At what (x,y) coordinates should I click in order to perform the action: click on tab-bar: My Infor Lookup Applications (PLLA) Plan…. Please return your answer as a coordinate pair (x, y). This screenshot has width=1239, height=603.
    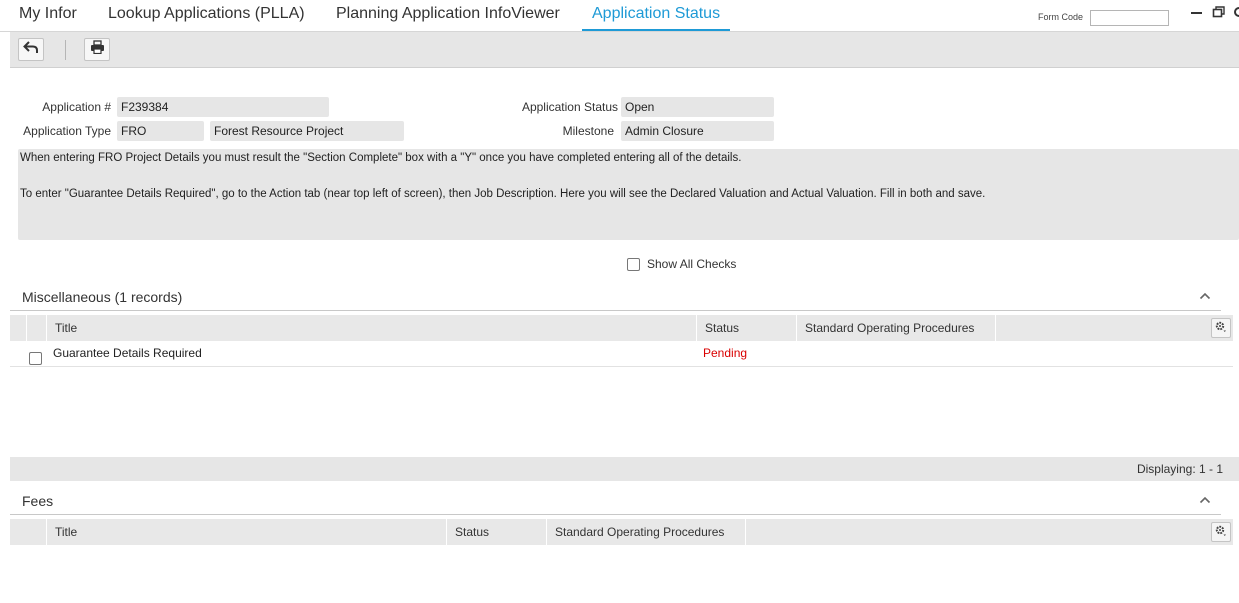
    Looking at the image, I should click on (619, 16).